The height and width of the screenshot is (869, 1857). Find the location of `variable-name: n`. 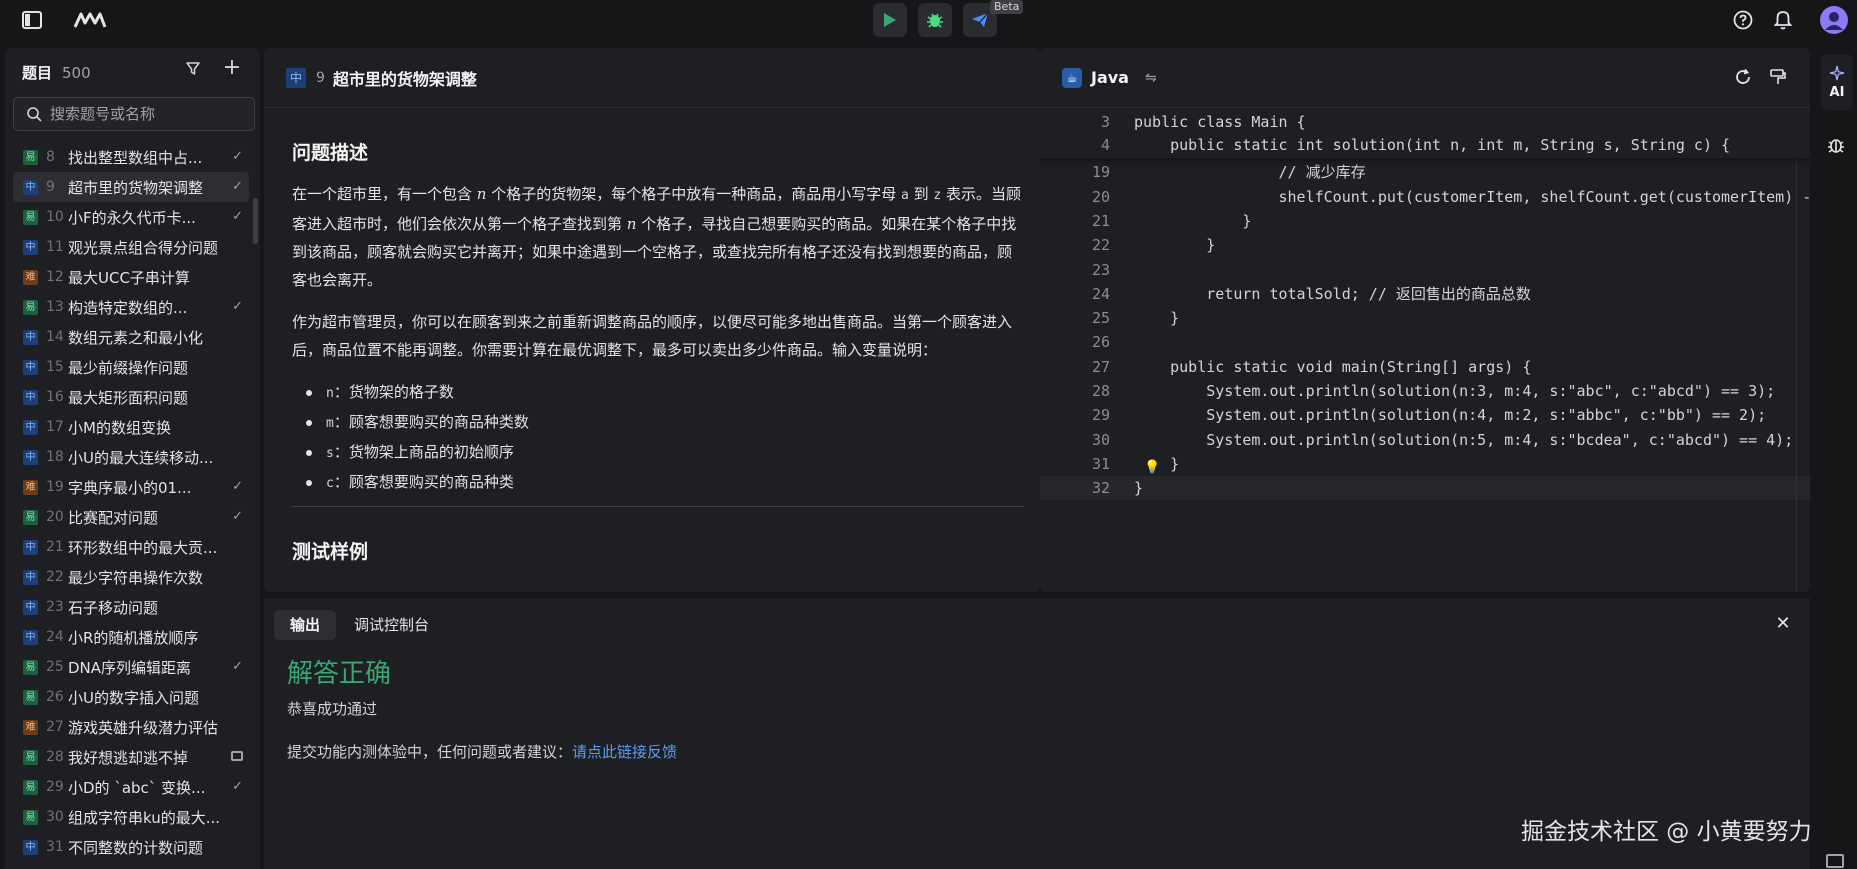

variable-name: n is located at coordinates (330, 393).